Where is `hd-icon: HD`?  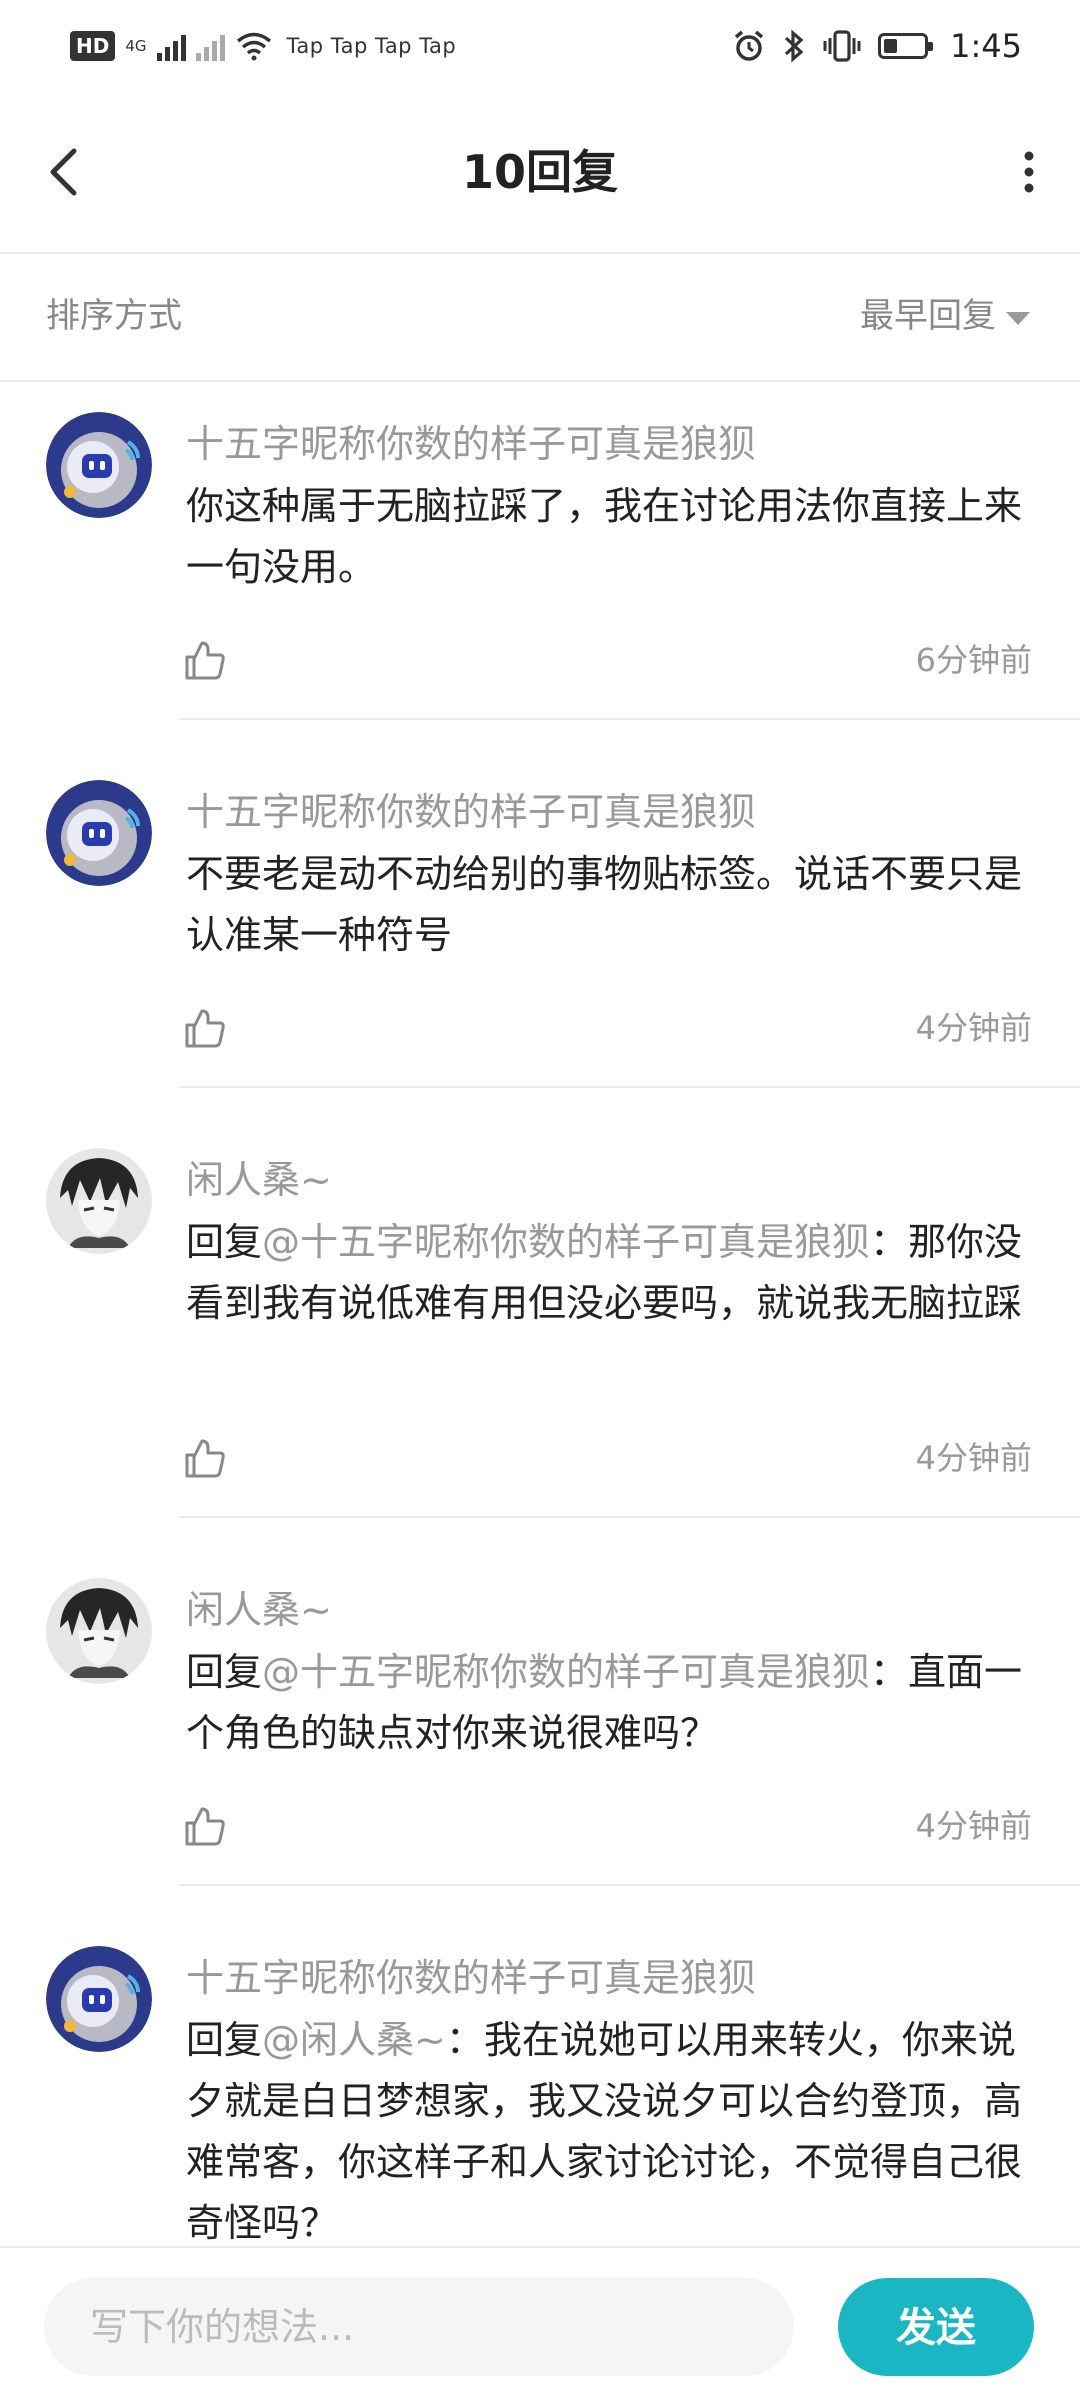
hd-icon: HD is located at coordinates (93, 46).